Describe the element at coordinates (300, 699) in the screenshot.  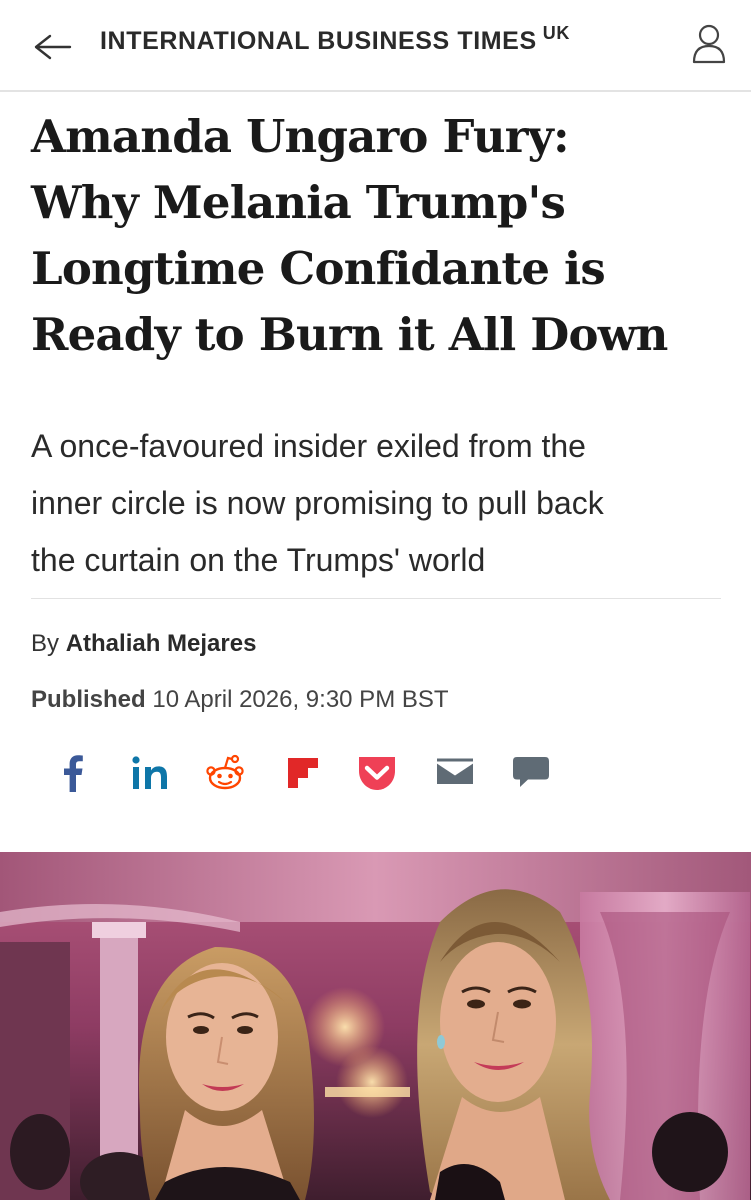
I see `published-date: 10 April 2026, 9:30 PM BST` at that location.